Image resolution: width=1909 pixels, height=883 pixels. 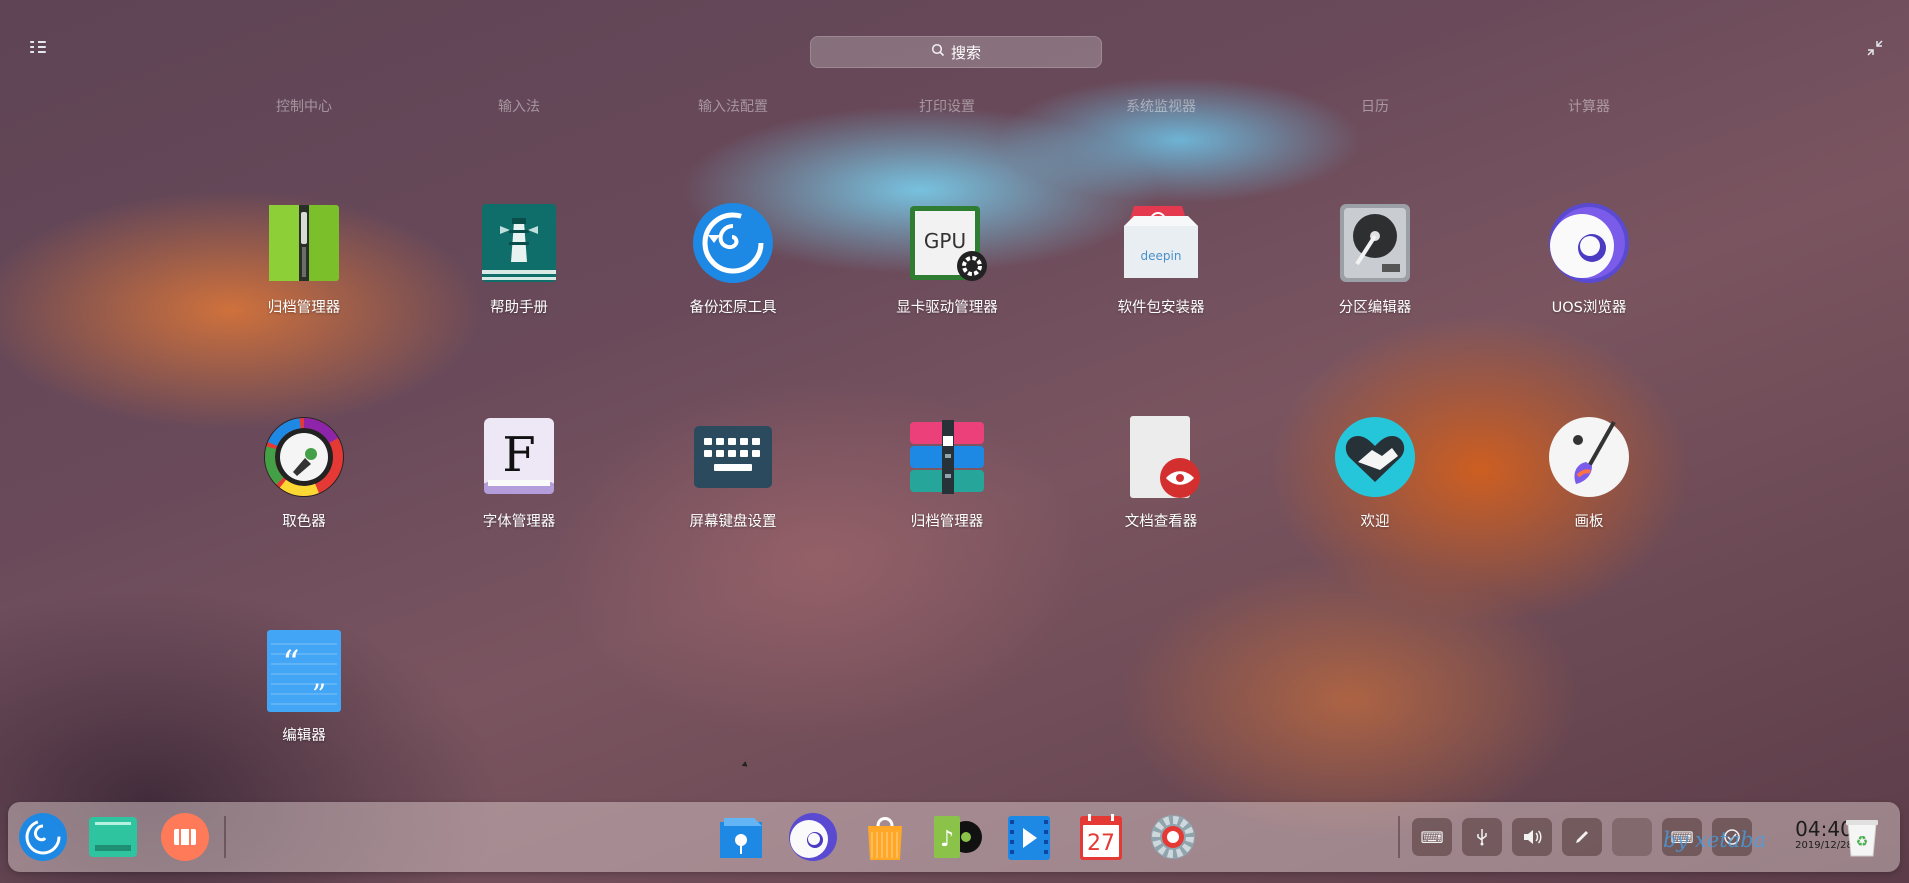 What do you see at coordinates (938, 52) in the screenshot?
I see `search-icon` at bounding box center [938, 52].